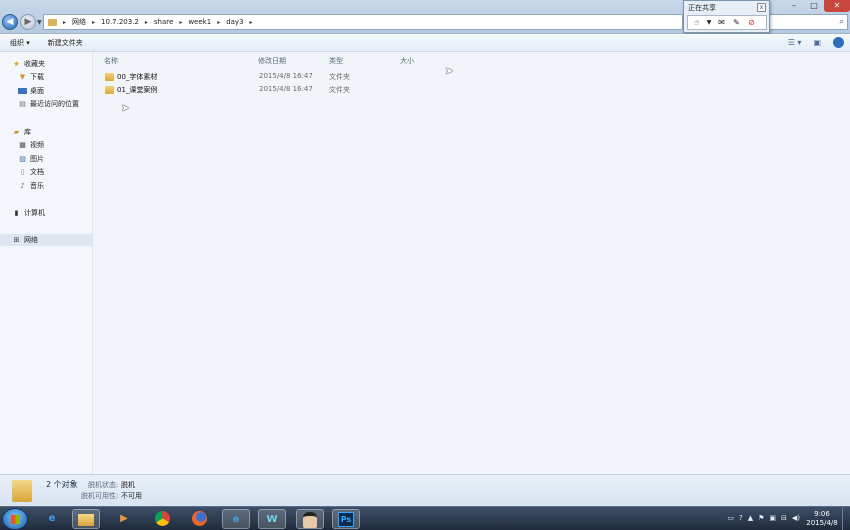 Image resolution: width=850 pixels, height=530 pixels. I want to click on nav-network: ⊞ 网络, so click(46, 240).